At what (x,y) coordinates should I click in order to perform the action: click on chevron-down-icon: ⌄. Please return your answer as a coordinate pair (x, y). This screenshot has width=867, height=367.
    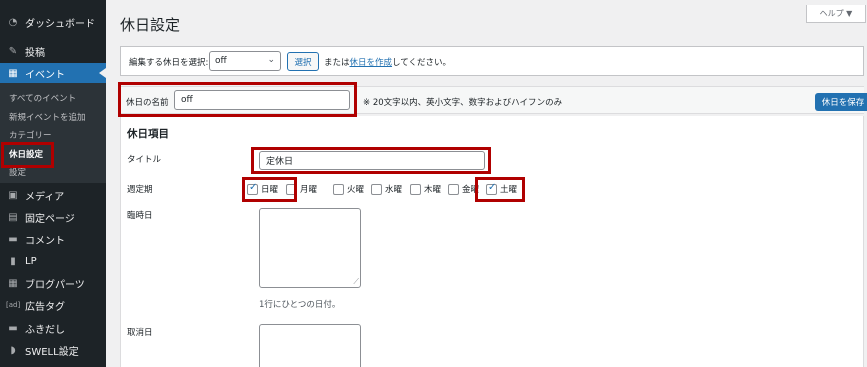
    Looking at the image, I should click on (271, 60).